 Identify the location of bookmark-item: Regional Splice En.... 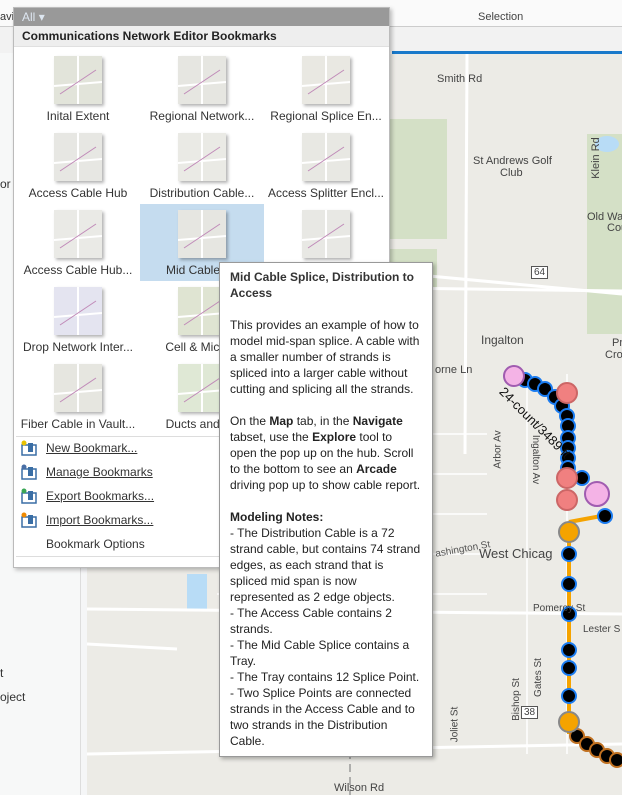
(326, 88).